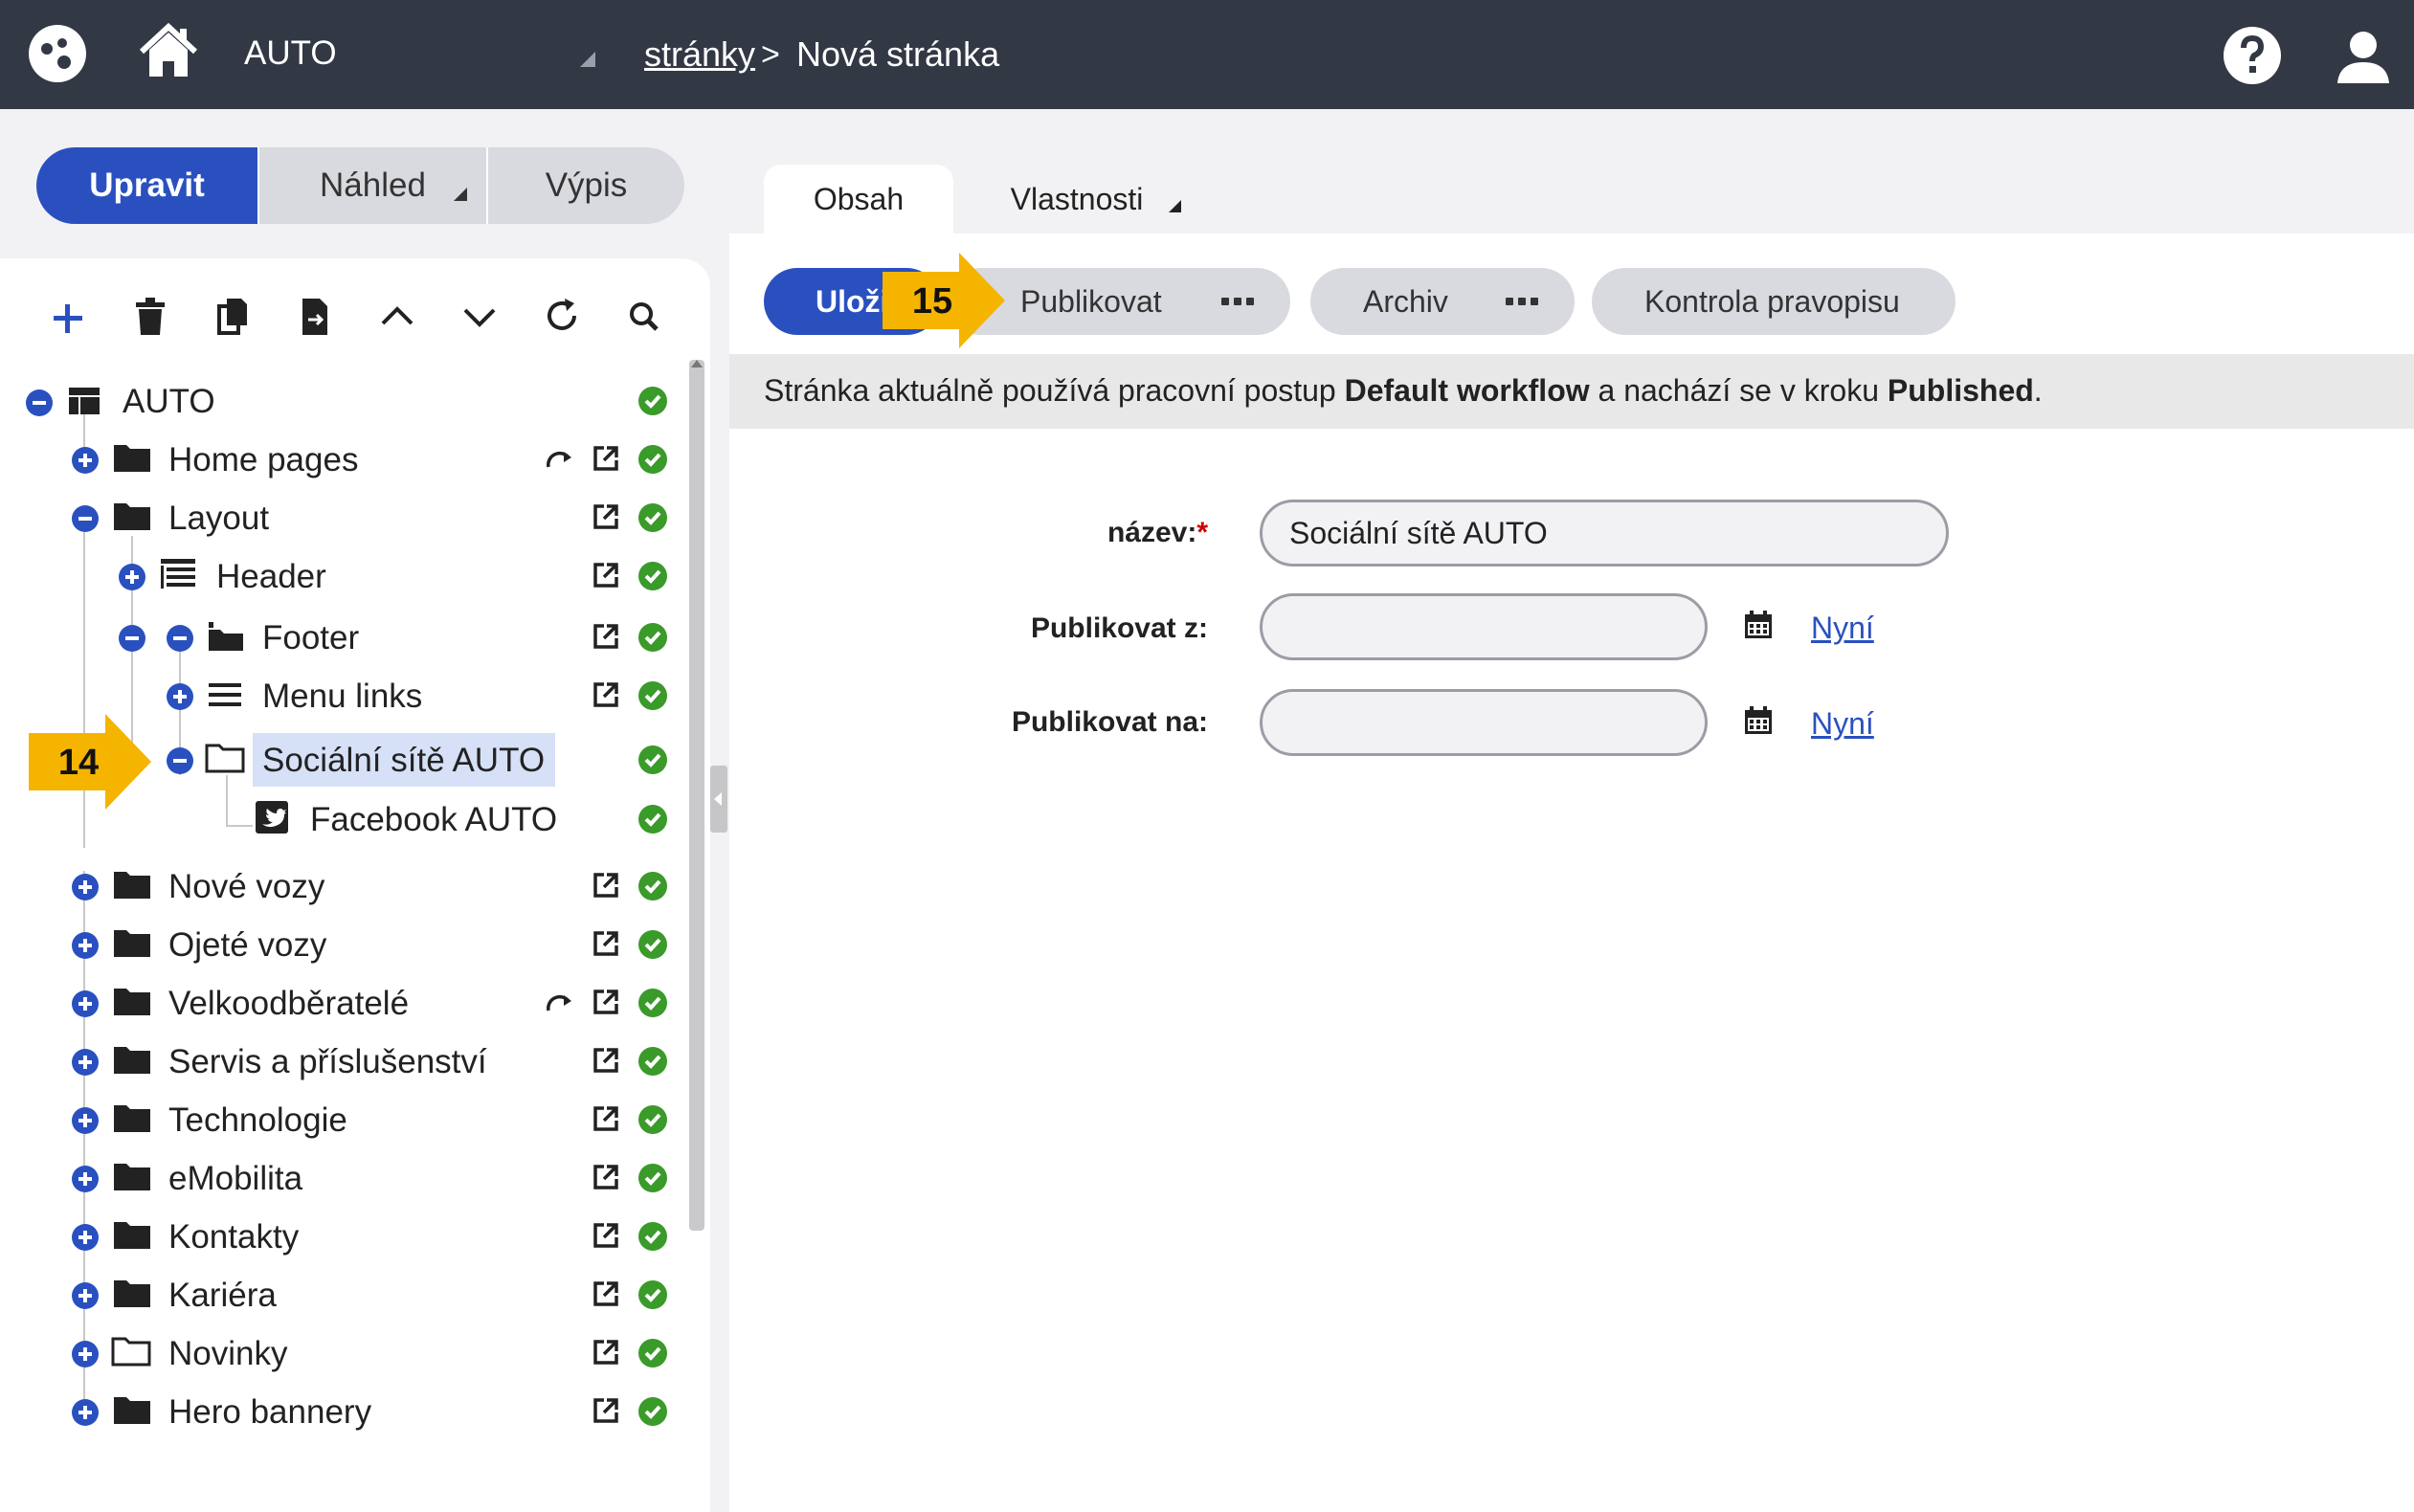  Describe the element at coordinates (344, 402) in the screenshot. I see `tree-node-root: AUTO` at that location.